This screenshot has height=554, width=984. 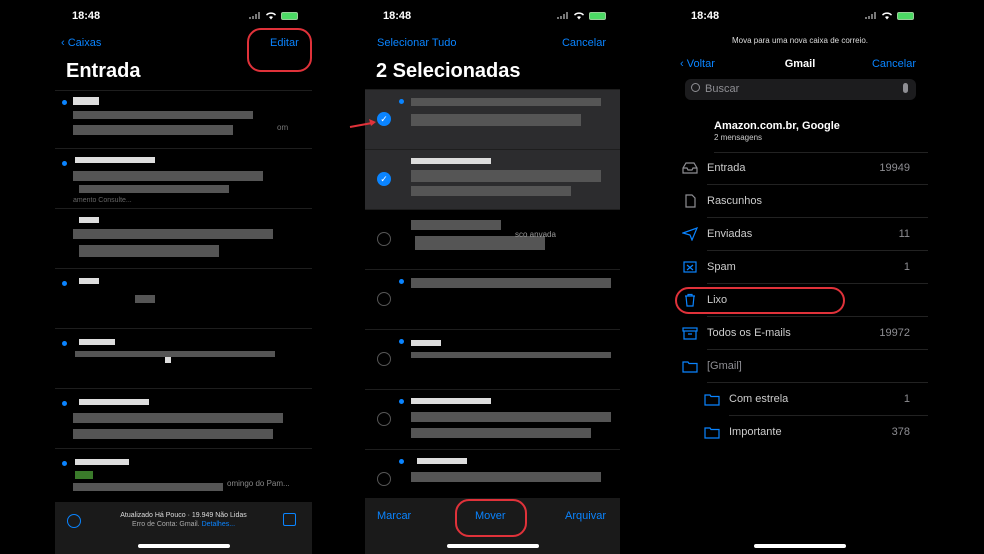 I want to click on list-item: sco anvada, so click(x=492, y=238).